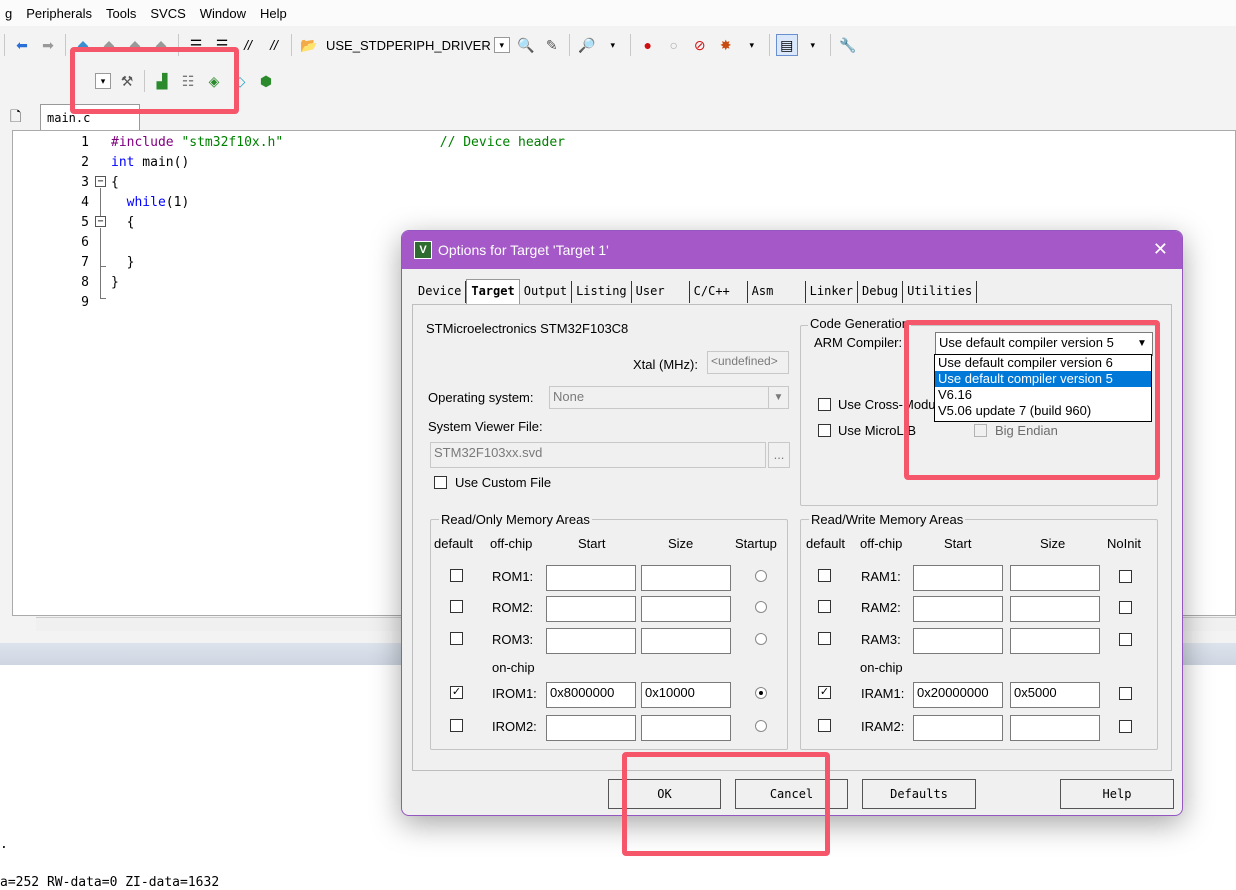 Image resolution: width=1236 pixels, height=890 pixels. What do you see at coordinates (266, 81) in the screenshot?
I see `pack-installer-icon: ⬢` at bounding box center [266, 81].